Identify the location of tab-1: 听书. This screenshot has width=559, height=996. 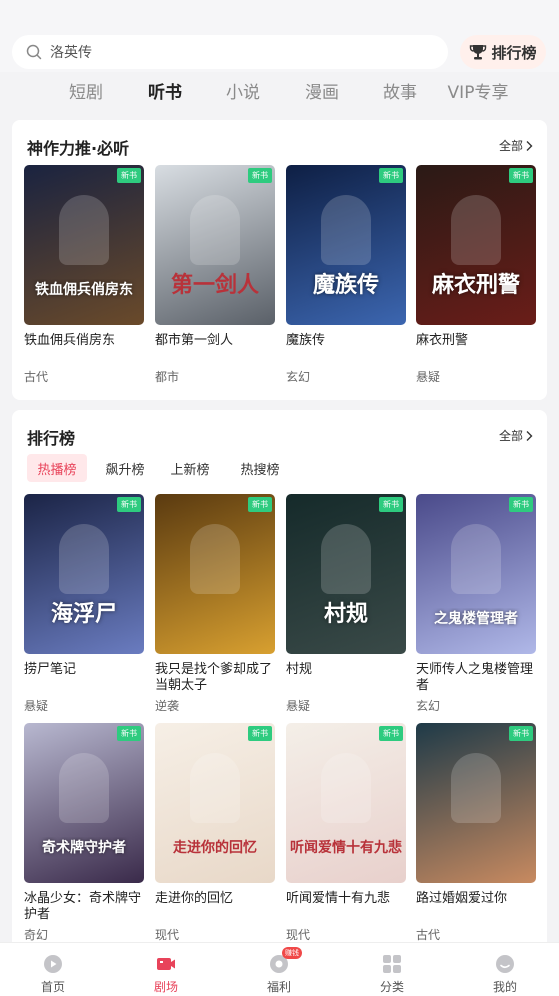
(165, 90).